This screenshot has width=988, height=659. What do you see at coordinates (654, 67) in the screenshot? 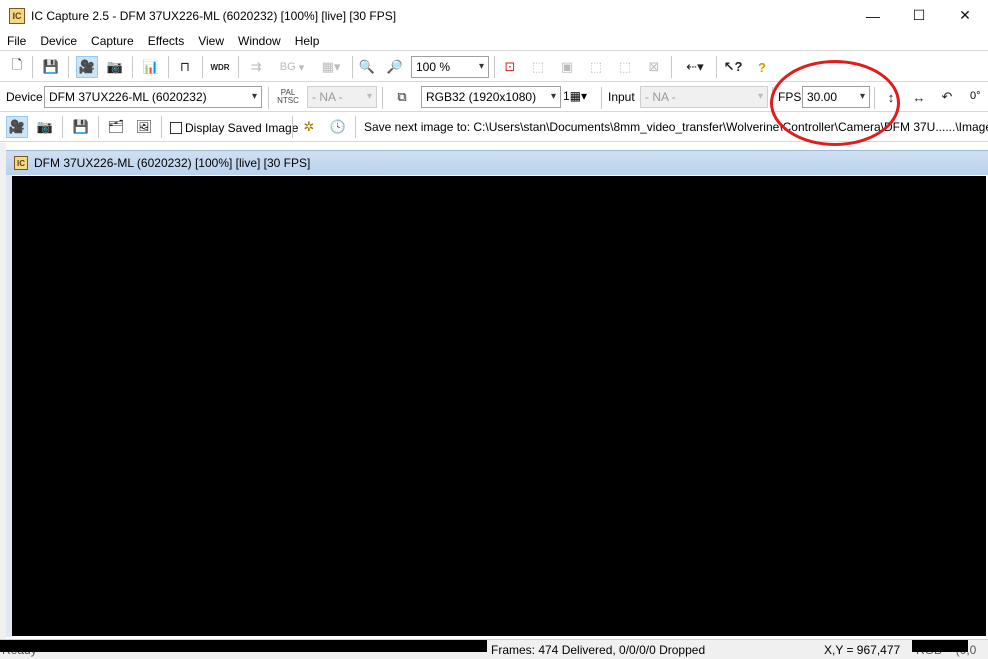
I see `roi-delete-icon: ⊠` at bounding box center [654, 67].